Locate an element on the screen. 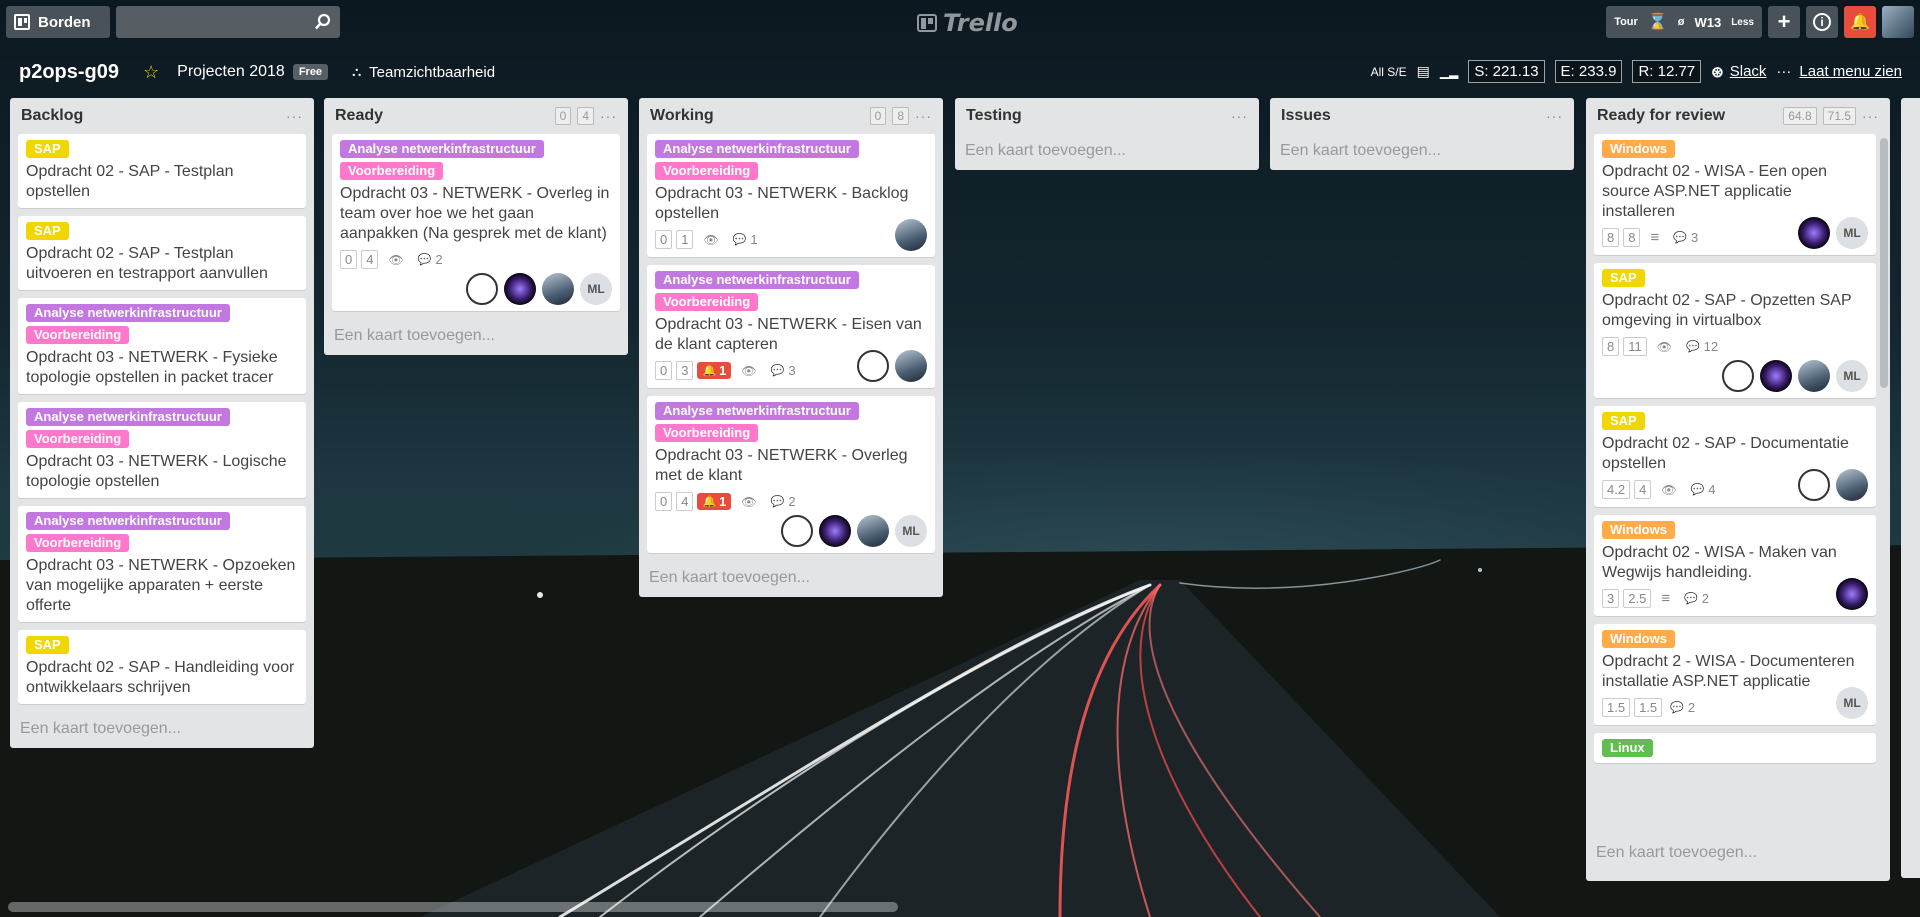 The height and width of the screenshot is (917, 1920). slash-toggle: ø is located at coordinates (1681, 22).